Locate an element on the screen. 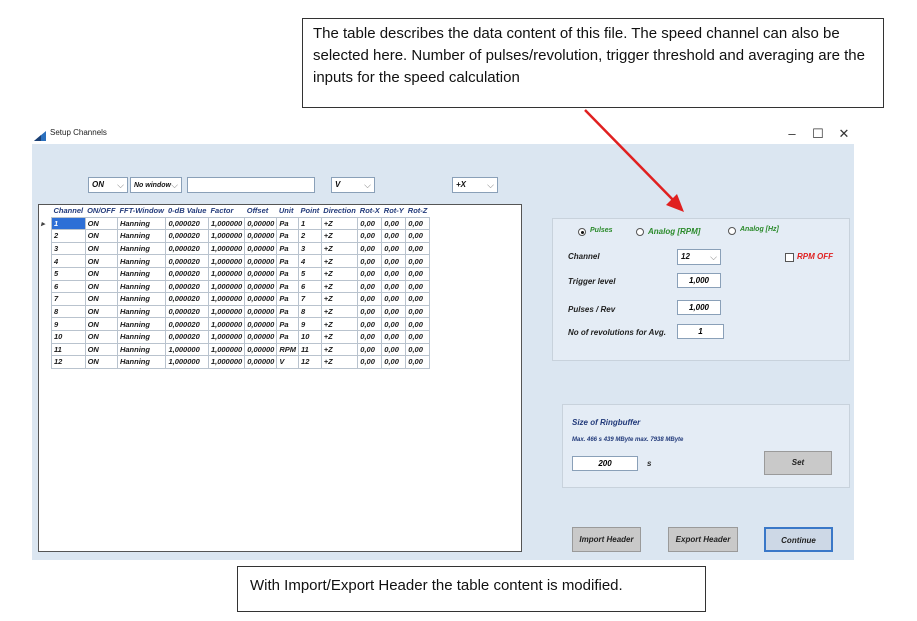 The width and height of the screenshot is (917, 621). unit-dropdown: V ⌵ is located at coordinates (353, 185).